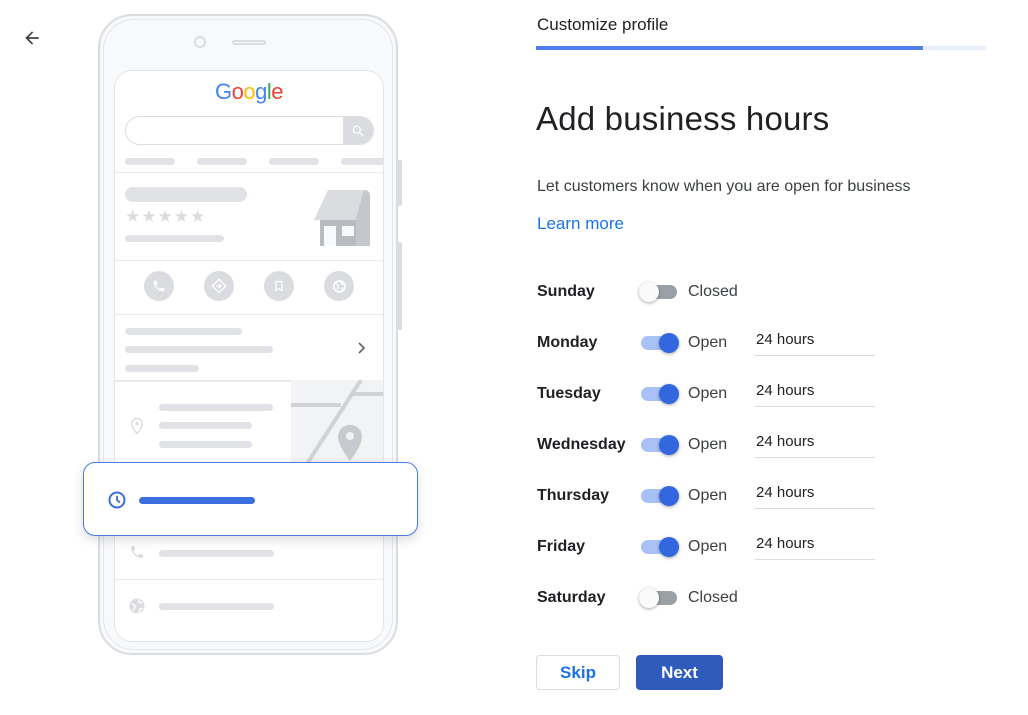 The height and width of the screenshot is (715, 1028). What do you see at coordinates (277, 91) in the screenshot?
I see `logo-letter: e` at bounding box center [277, 91].